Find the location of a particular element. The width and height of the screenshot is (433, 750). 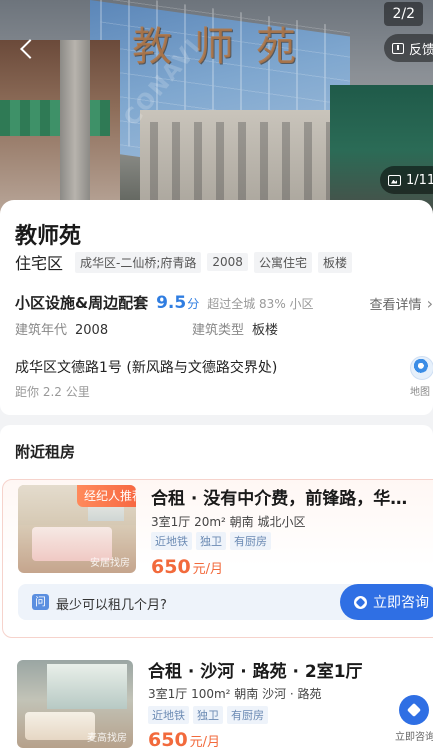

community-type: 住宅区 is located at coordinates (39, 263).